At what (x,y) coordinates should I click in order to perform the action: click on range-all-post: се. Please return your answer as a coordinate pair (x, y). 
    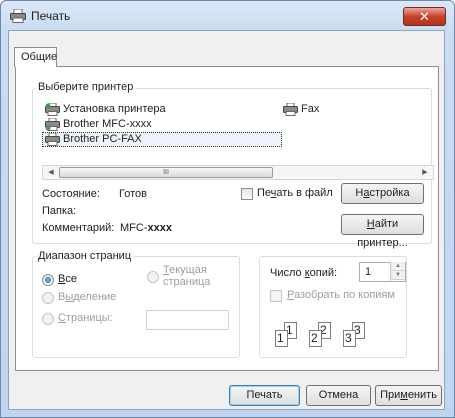
    Looking at the image, I should click on (71, 279).